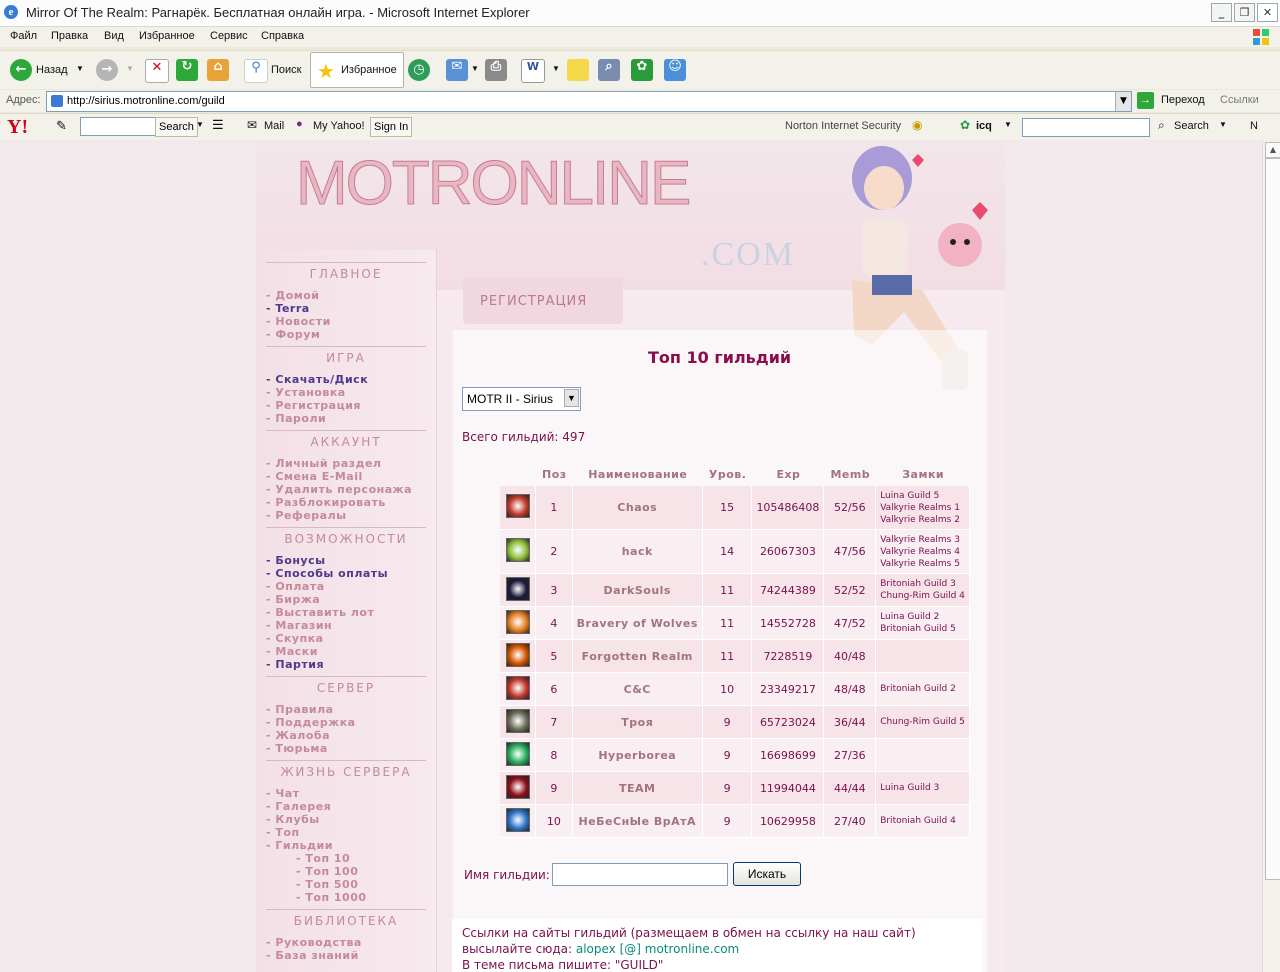 The image size is (1280, 972). I want to click on yahoo-search-input, so click(118, 126).